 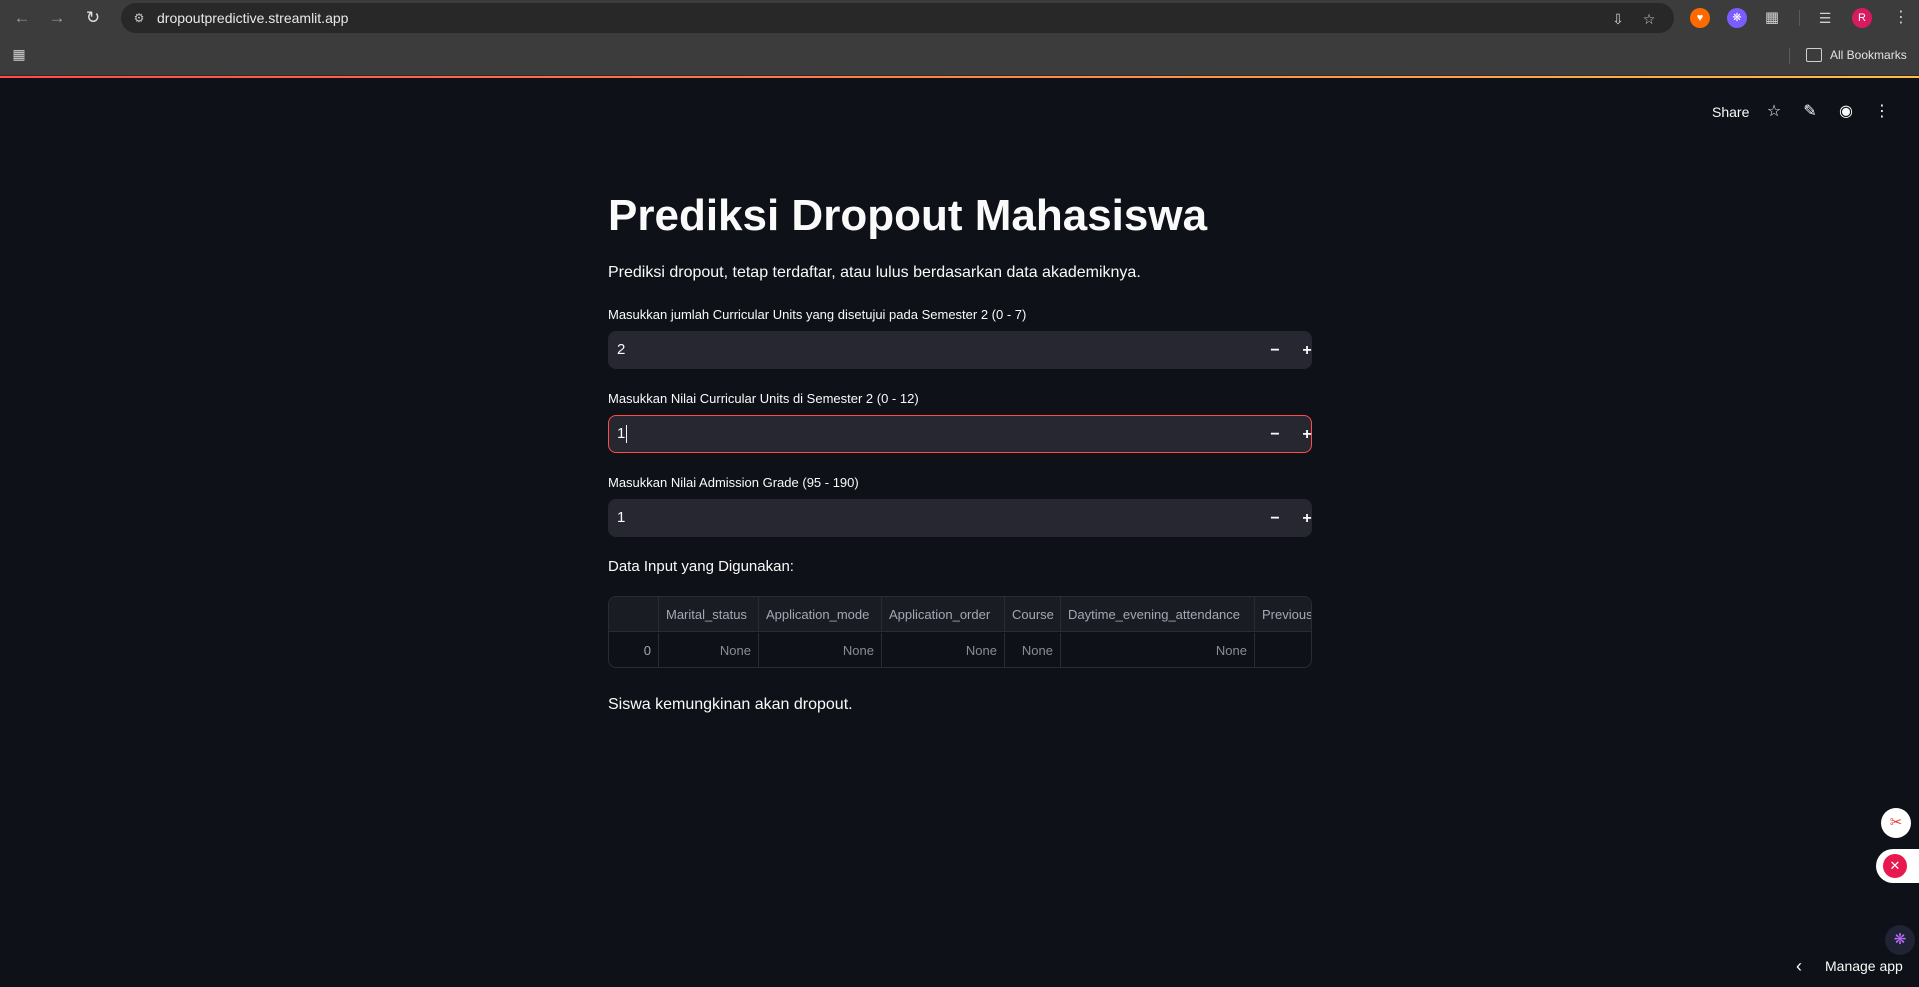 What do you see at coordinates (1901, 18) in the screenshot?
I see `browser-menu-icon: ⋮` at bounding box center [1901, 18].